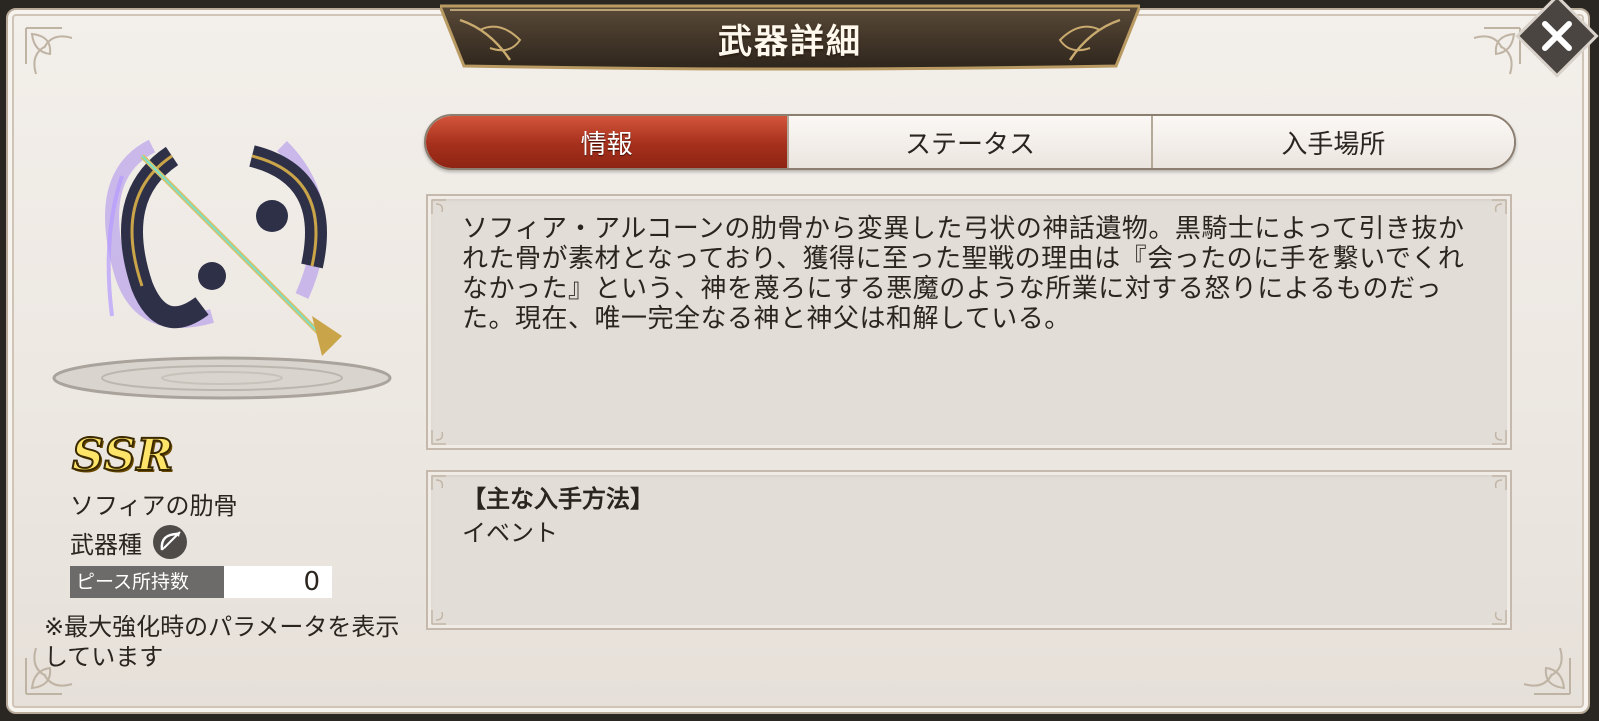 The image size is (1599, 721). I want to click on close-button, so click(1557, 39).